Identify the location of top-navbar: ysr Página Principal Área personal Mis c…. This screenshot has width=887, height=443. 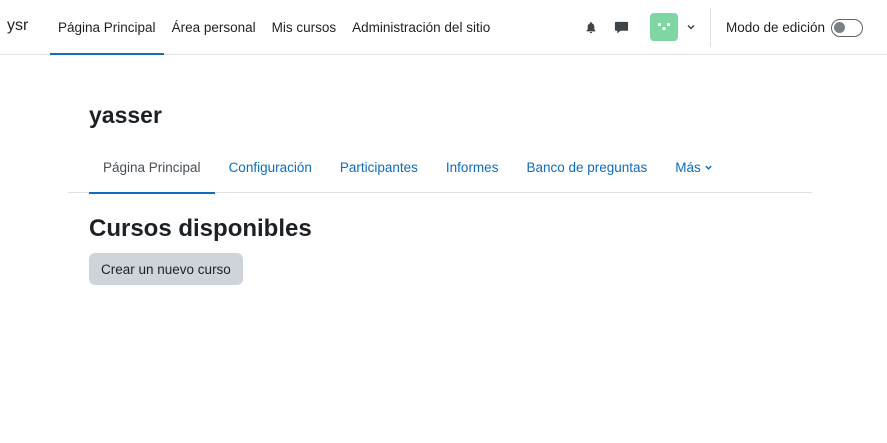
(443, 27).